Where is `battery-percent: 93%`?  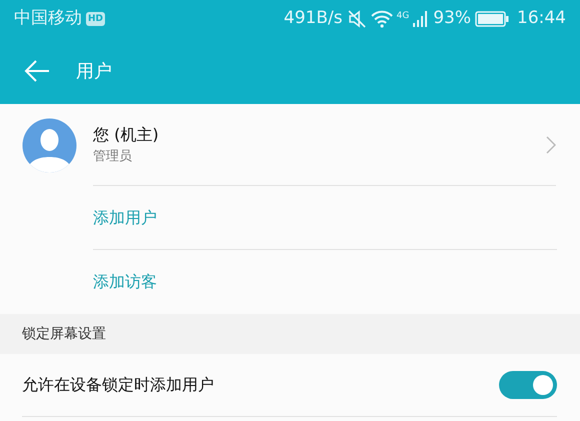 battery-percent: 93% is located at coordinates (452, 18).